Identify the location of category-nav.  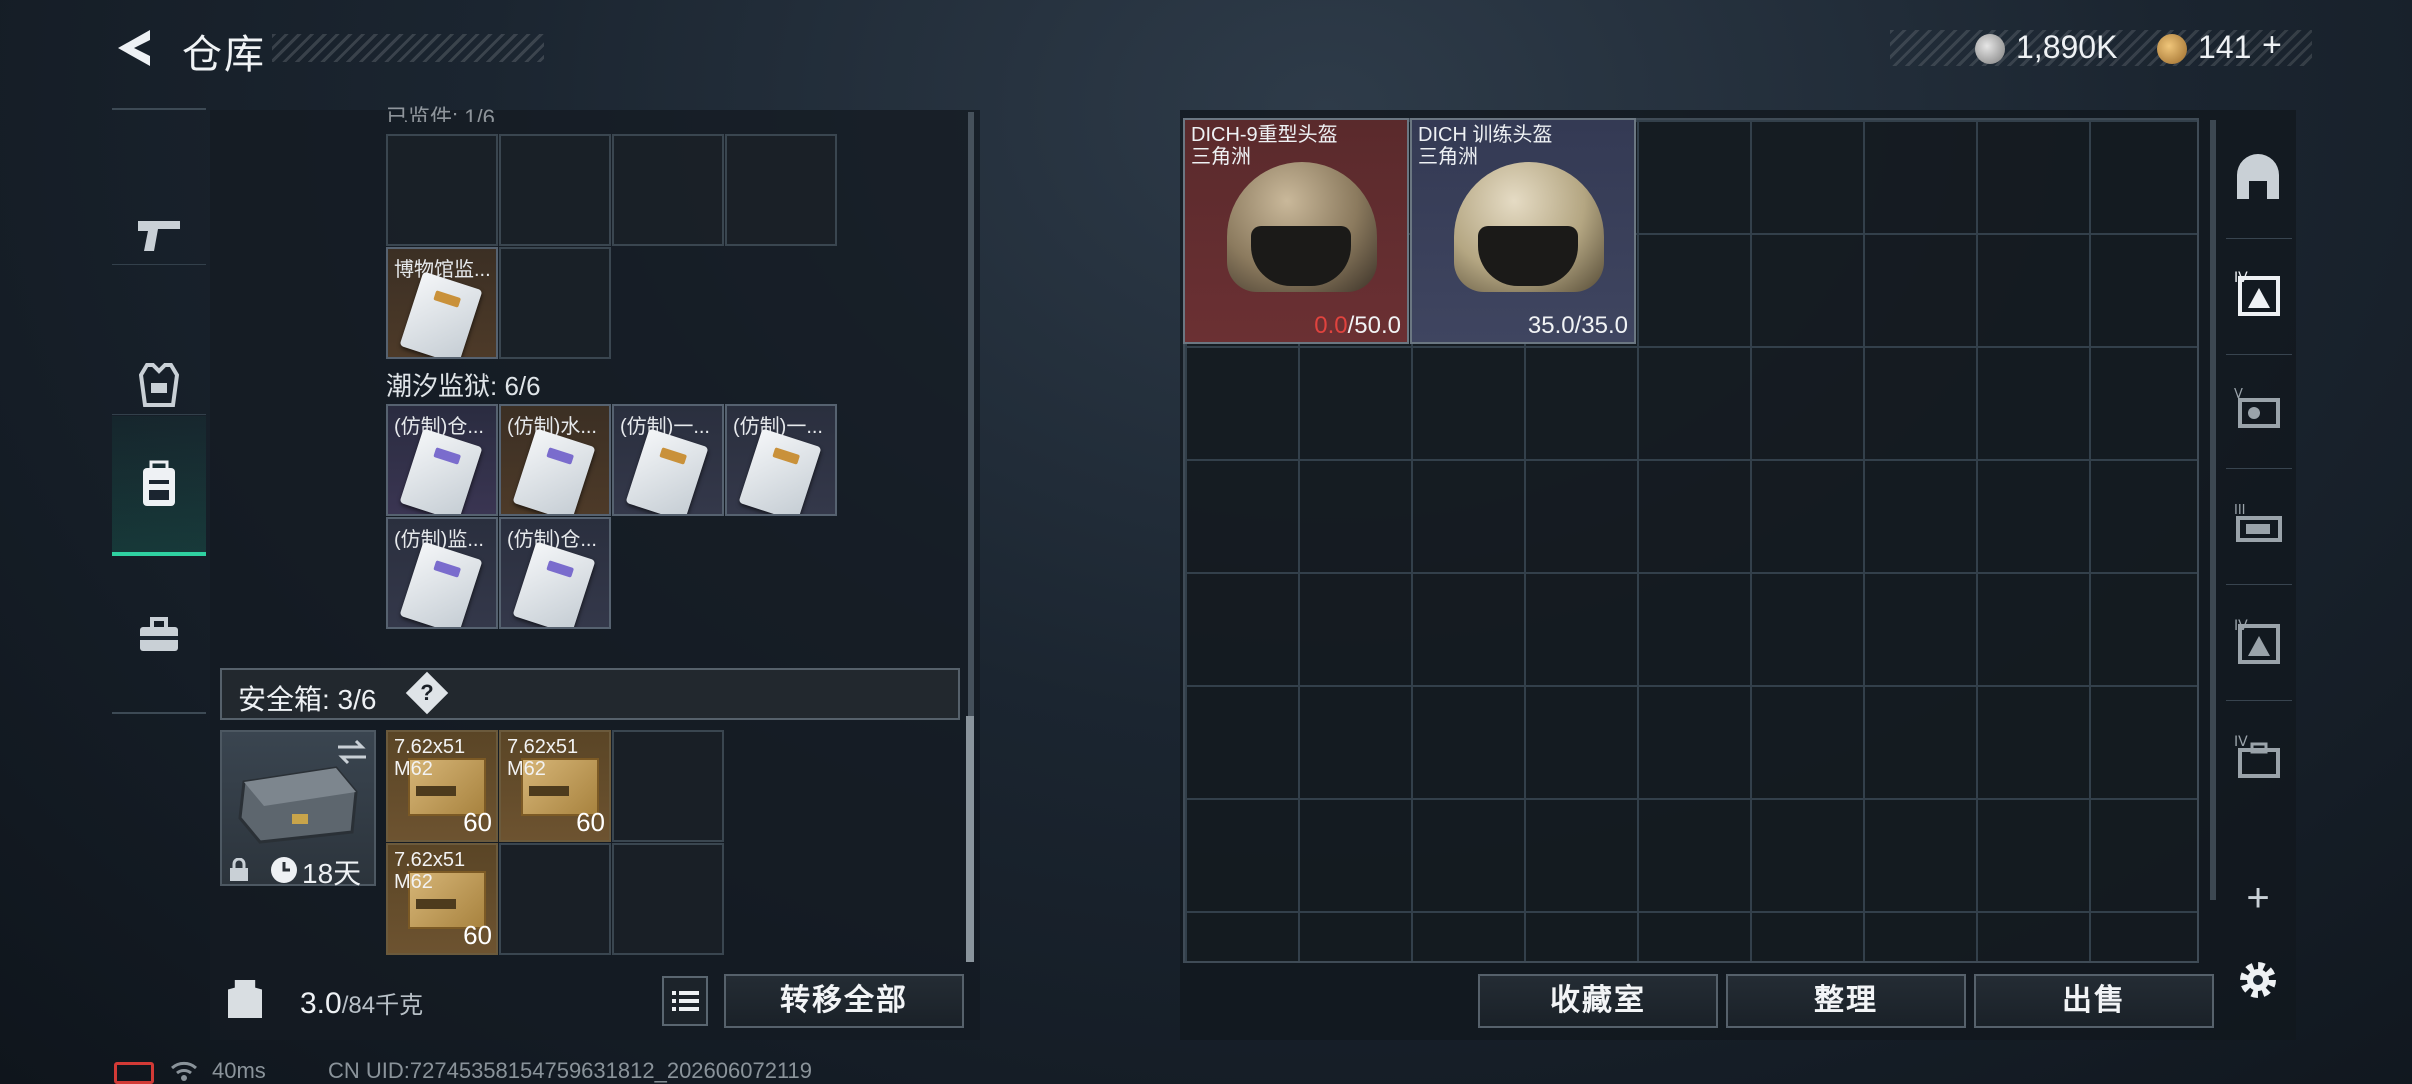
(159, 411).